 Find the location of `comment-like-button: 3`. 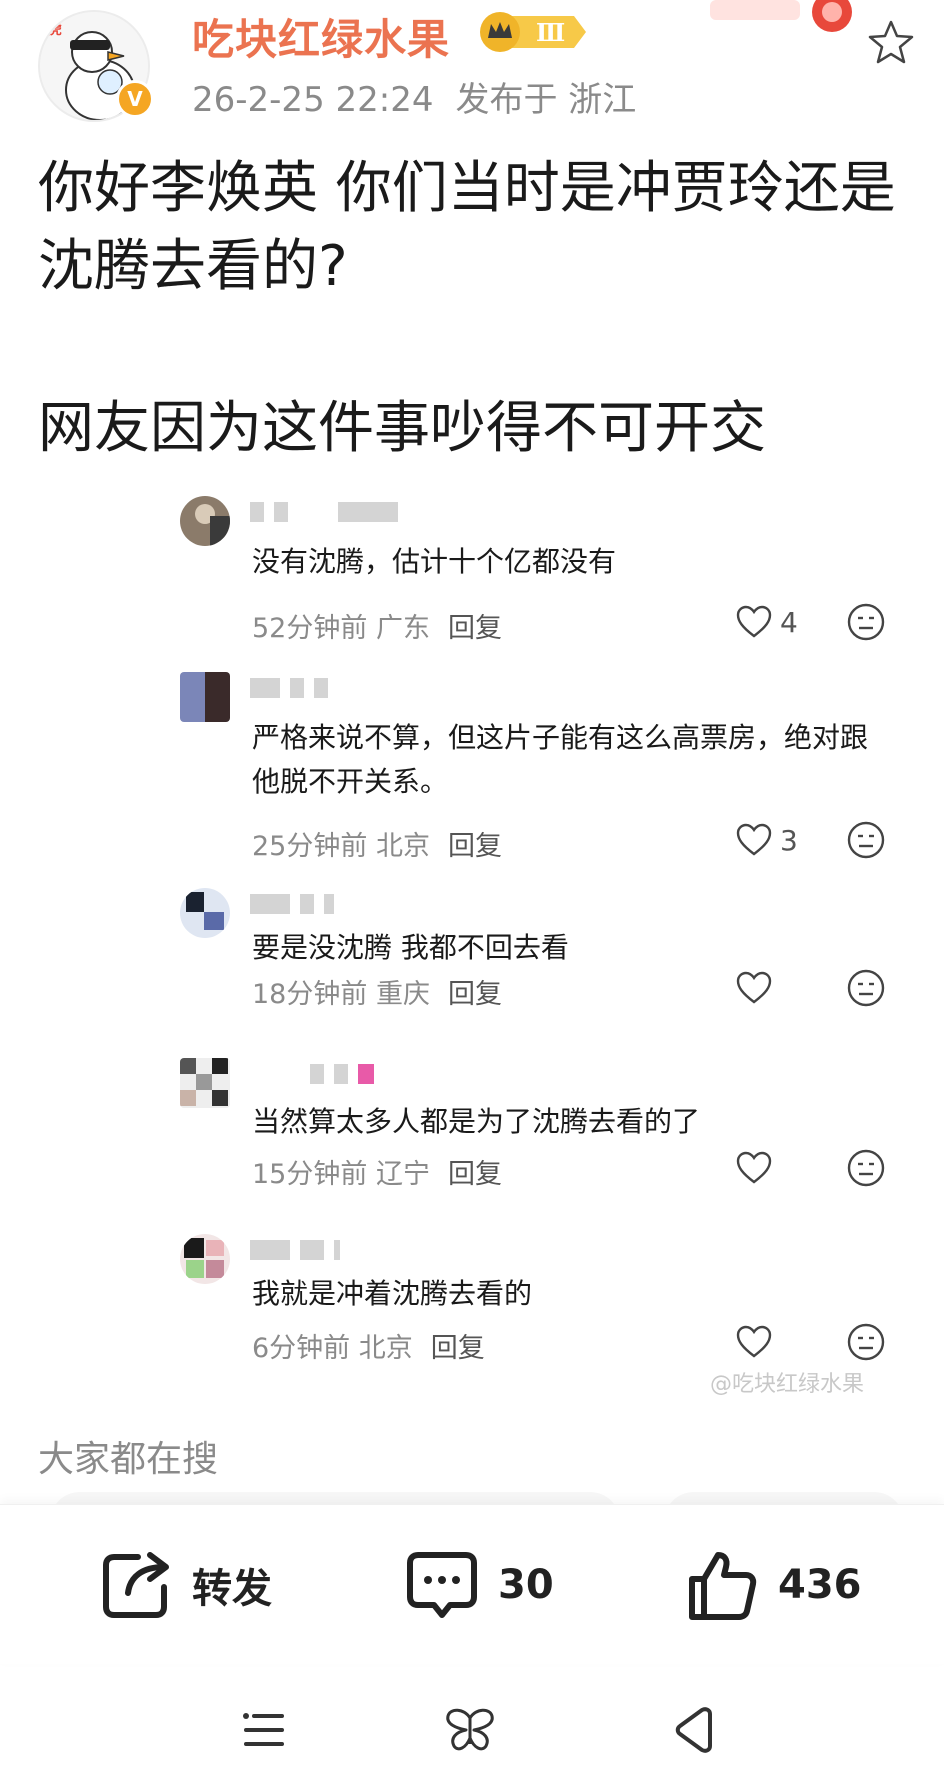

comment-like-button: 3 is located at coordinates (776, 840).